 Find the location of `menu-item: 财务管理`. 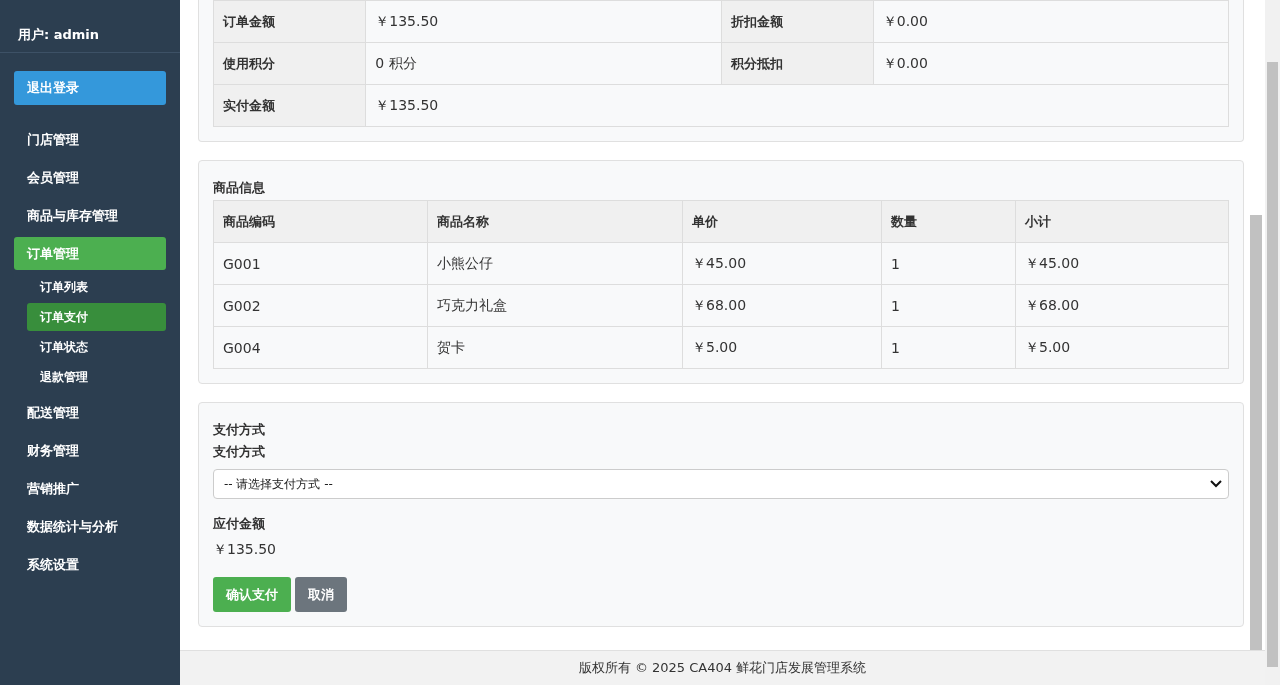

menu-item: 财务管理 is located at coordinates (90, 450).